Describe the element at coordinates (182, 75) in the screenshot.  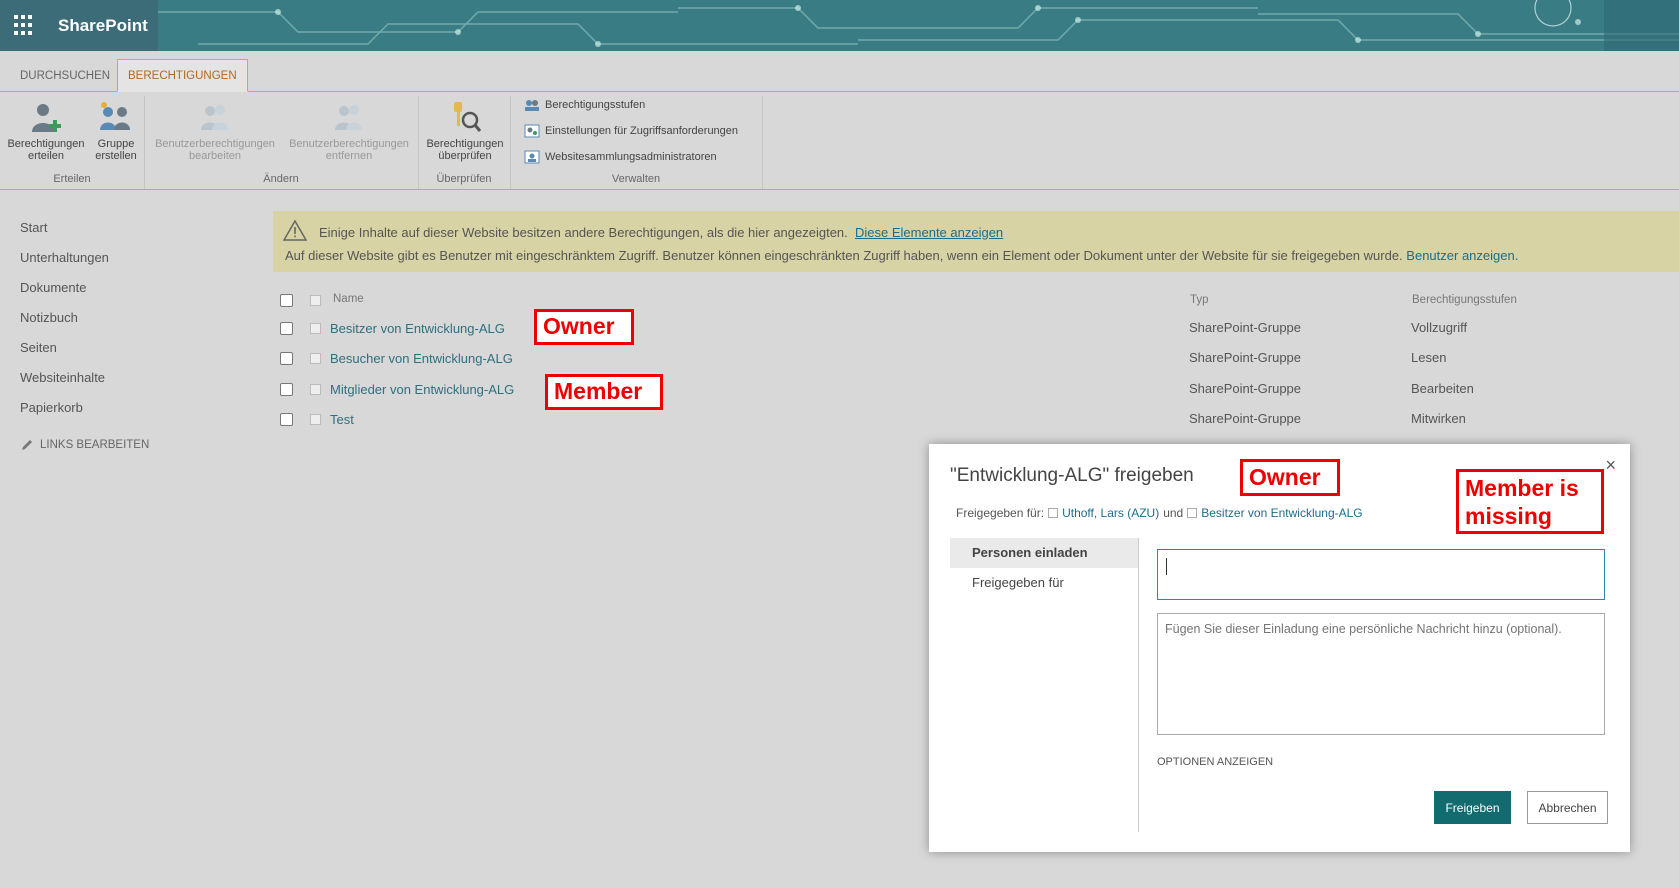
I see `tab-berechtigungen: BERECHTIGUNGEN` at that location.